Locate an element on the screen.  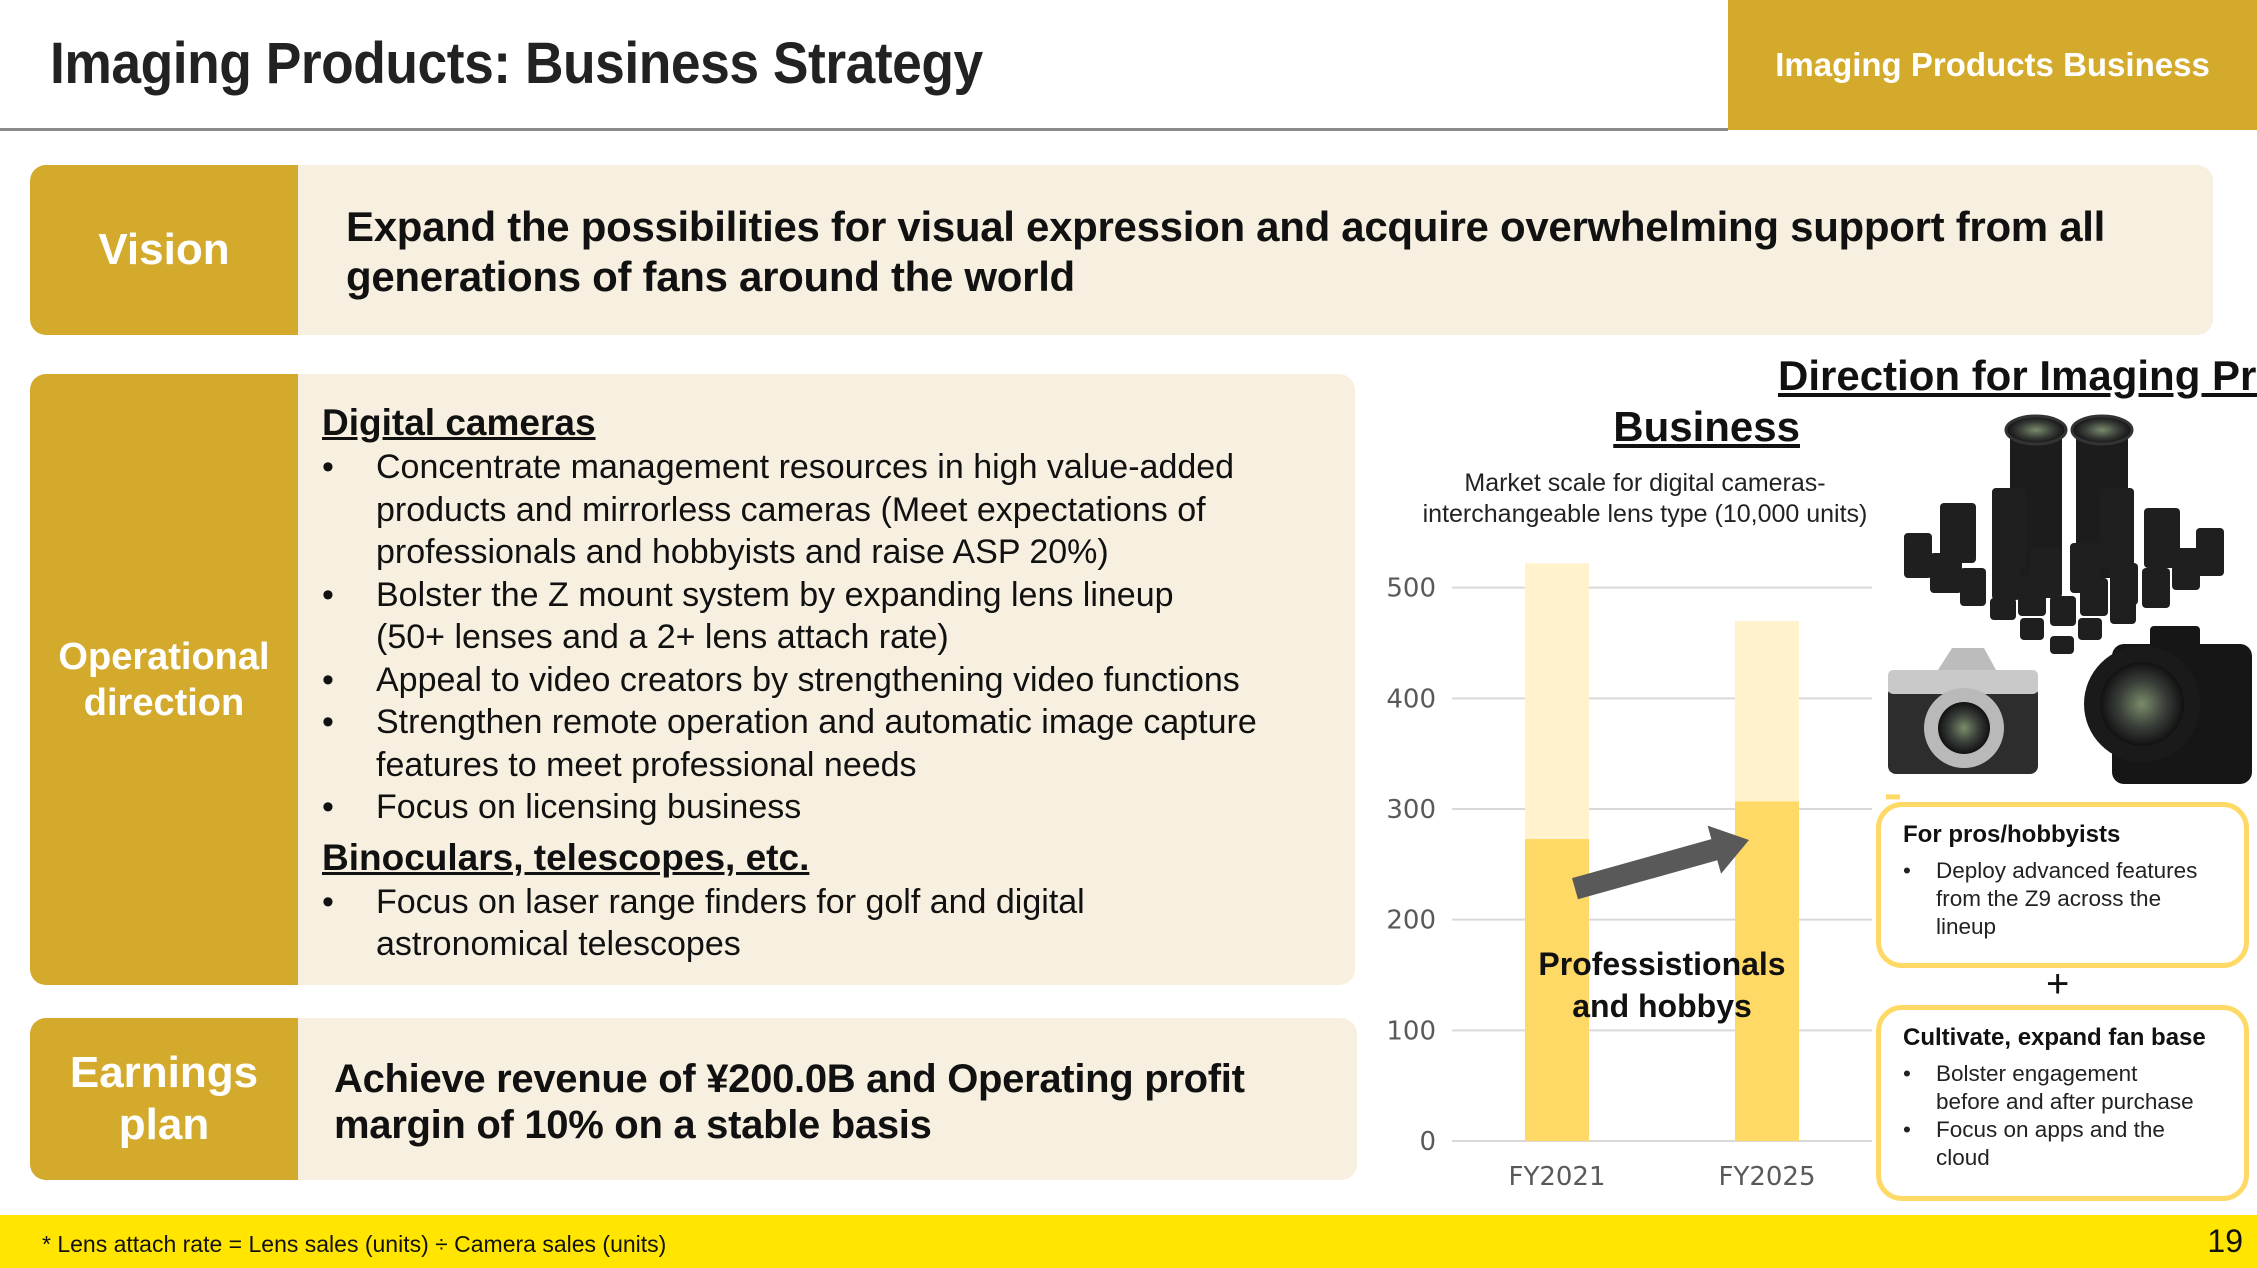
subtitle-line: interchangeable lens type (10,000 units) is located at coordinates (1645, 514).